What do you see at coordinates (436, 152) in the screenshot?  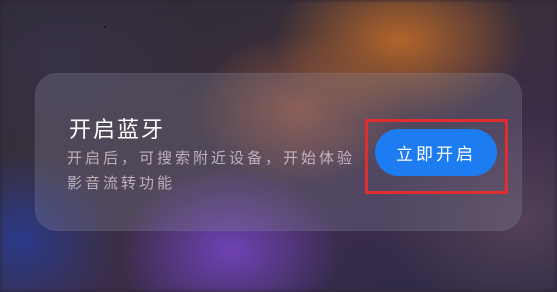 I see `enable-bluetooth-button: 立即开启` at bounding box center [436, 152].